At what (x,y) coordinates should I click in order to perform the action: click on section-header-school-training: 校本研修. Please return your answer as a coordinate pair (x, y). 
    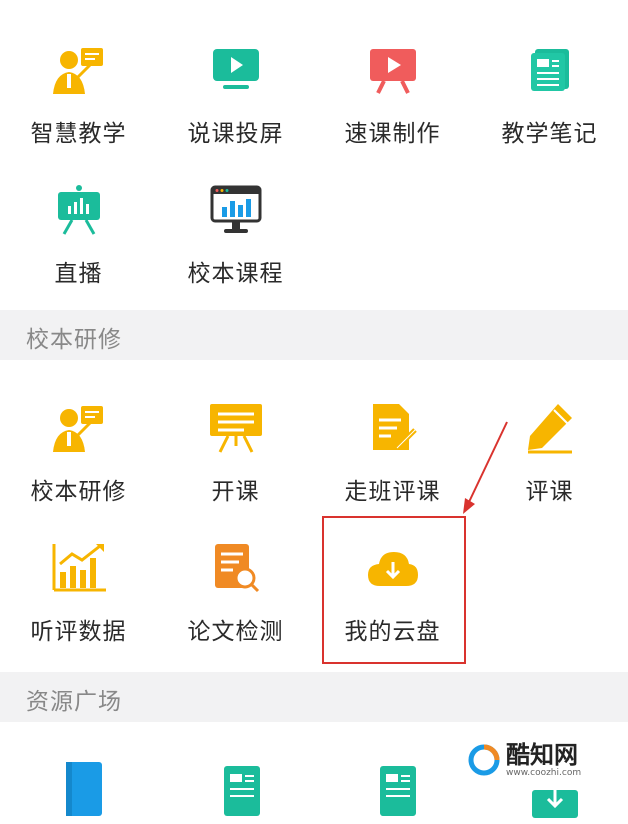
    Looking at the image, I should click on (314, 335).